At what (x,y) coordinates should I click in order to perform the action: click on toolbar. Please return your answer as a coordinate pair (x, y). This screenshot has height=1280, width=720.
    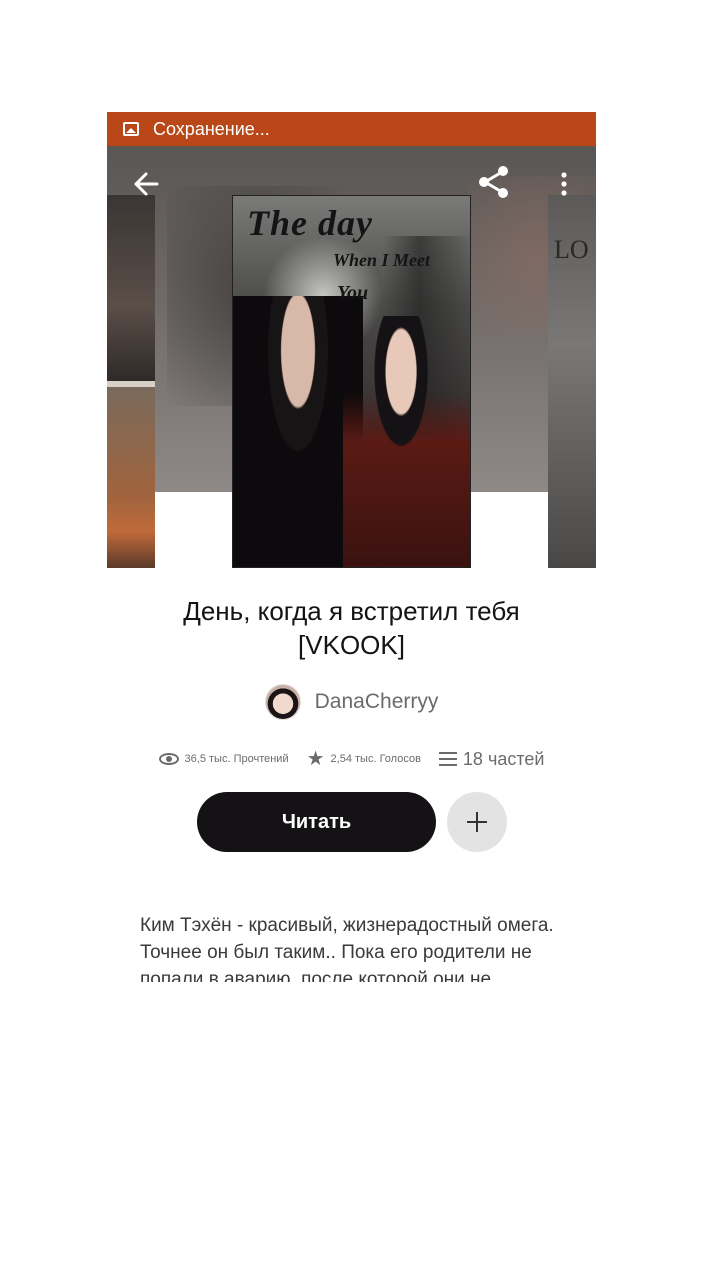
    Looking at the image, I should click on (351, 184).